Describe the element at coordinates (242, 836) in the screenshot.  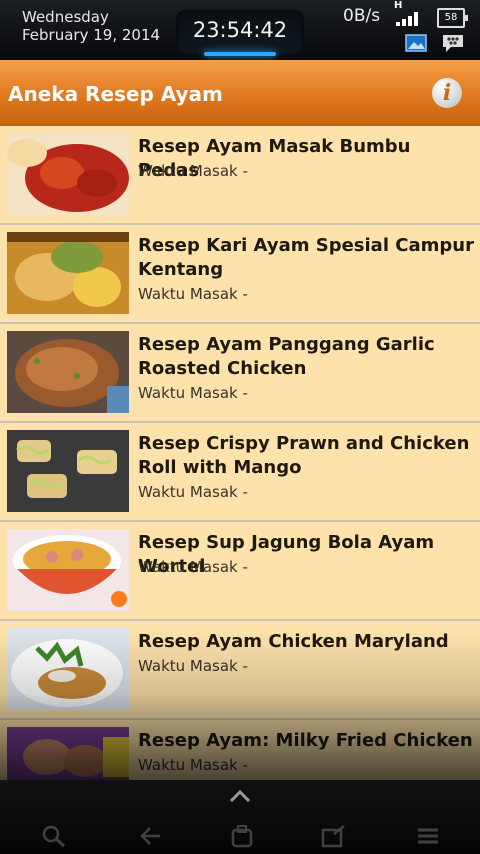
I see `home-icon` at that location.